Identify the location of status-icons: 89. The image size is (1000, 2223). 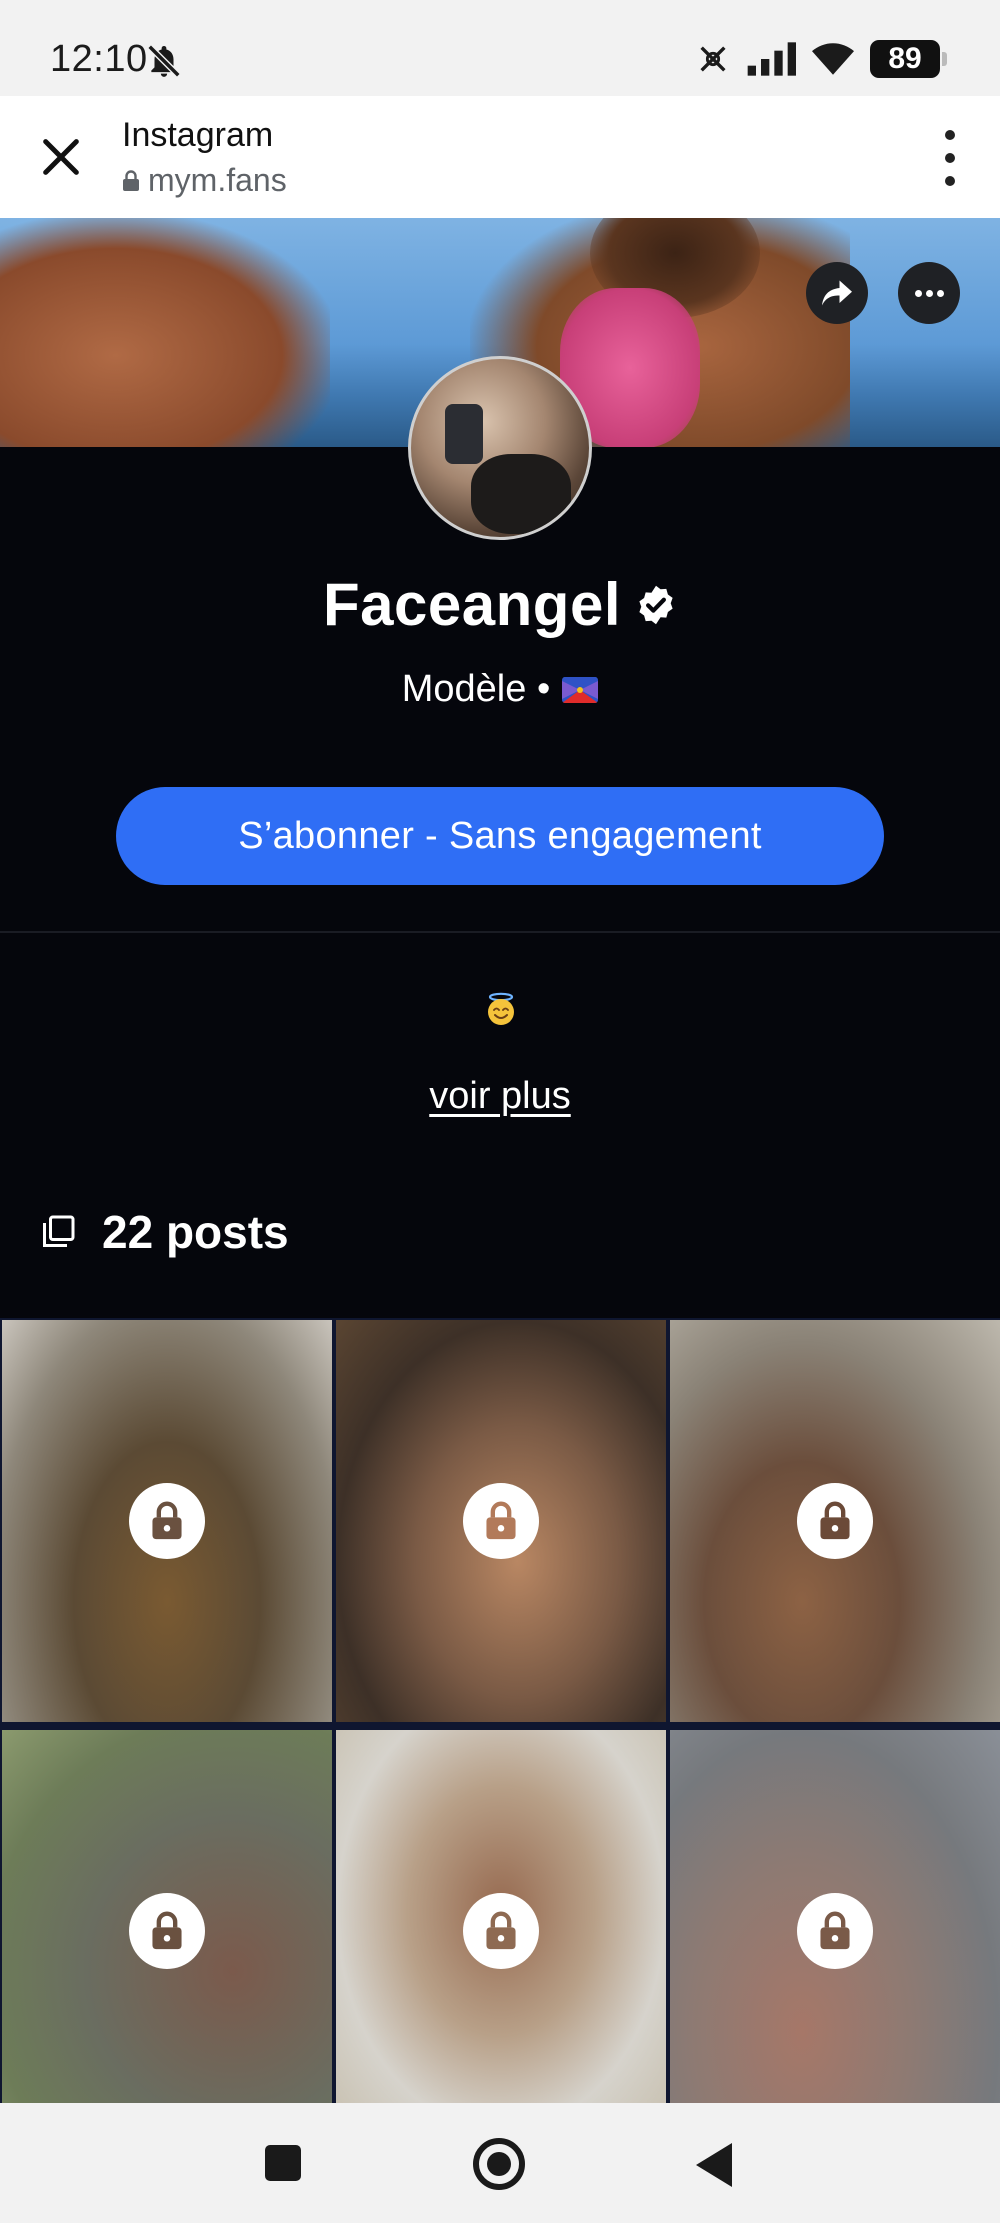
(821, 59).